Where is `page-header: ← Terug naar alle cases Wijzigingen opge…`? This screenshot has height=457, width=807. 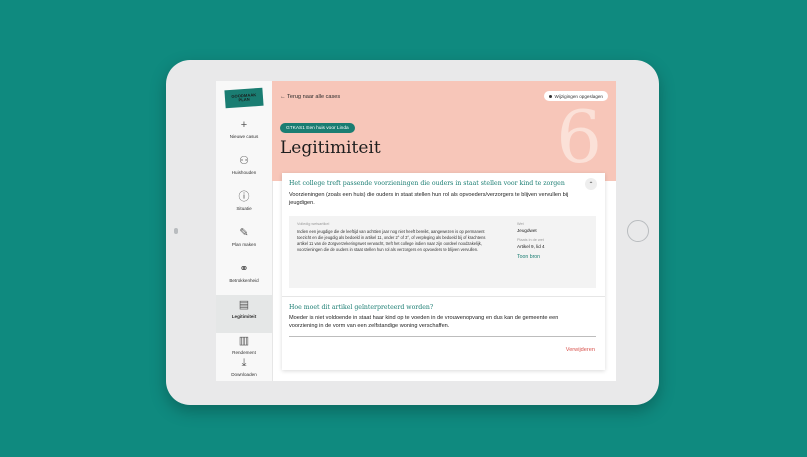
page-header: ← Terug naar alle cases Wijzigingen opge… is located at coordinates (444, 131).